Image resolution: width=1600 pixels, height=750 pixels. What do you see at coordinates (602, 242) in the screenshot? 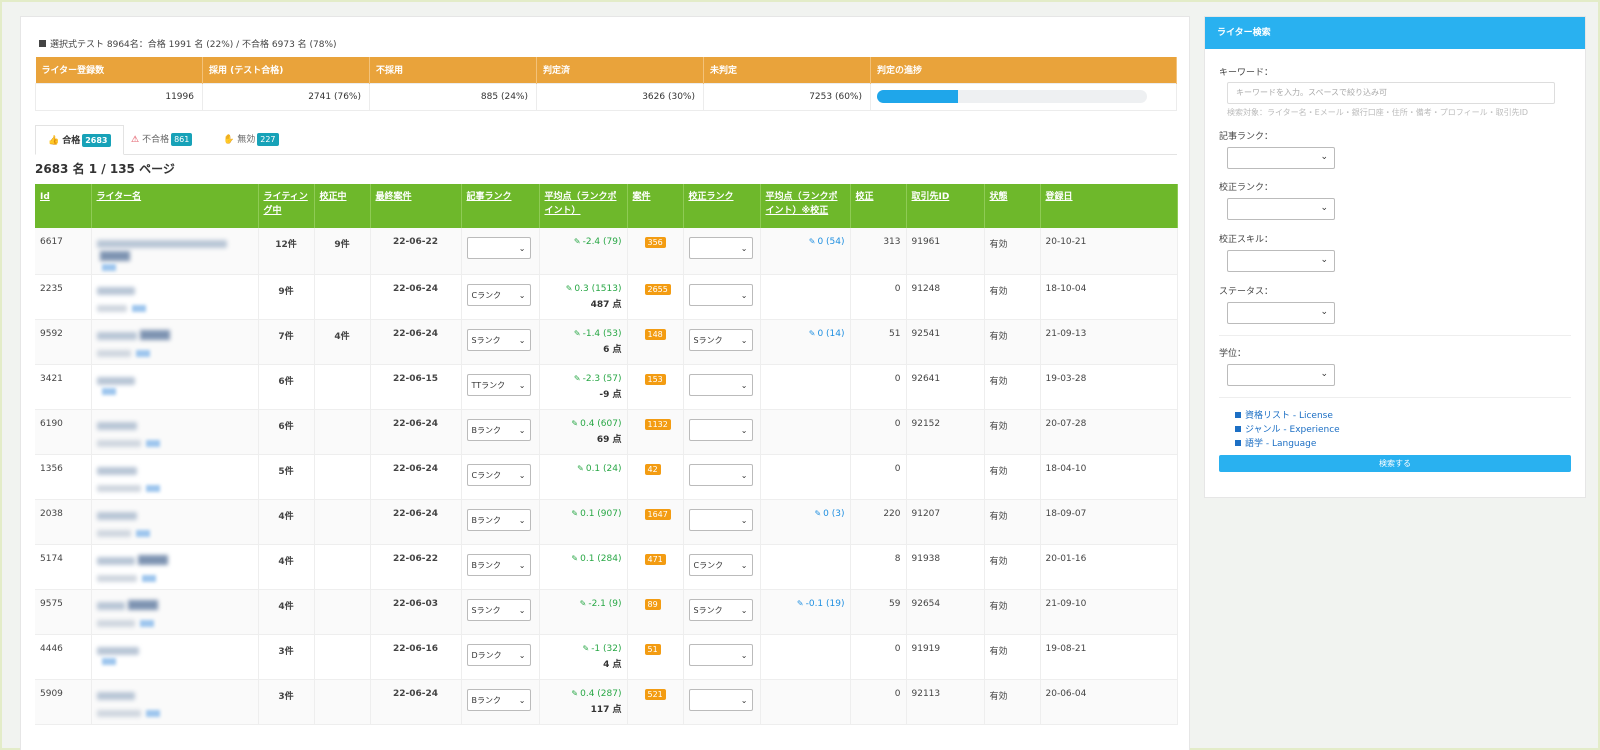
I see `avg-score-link: -2.4 (79)` at bounding box center [602, 242].